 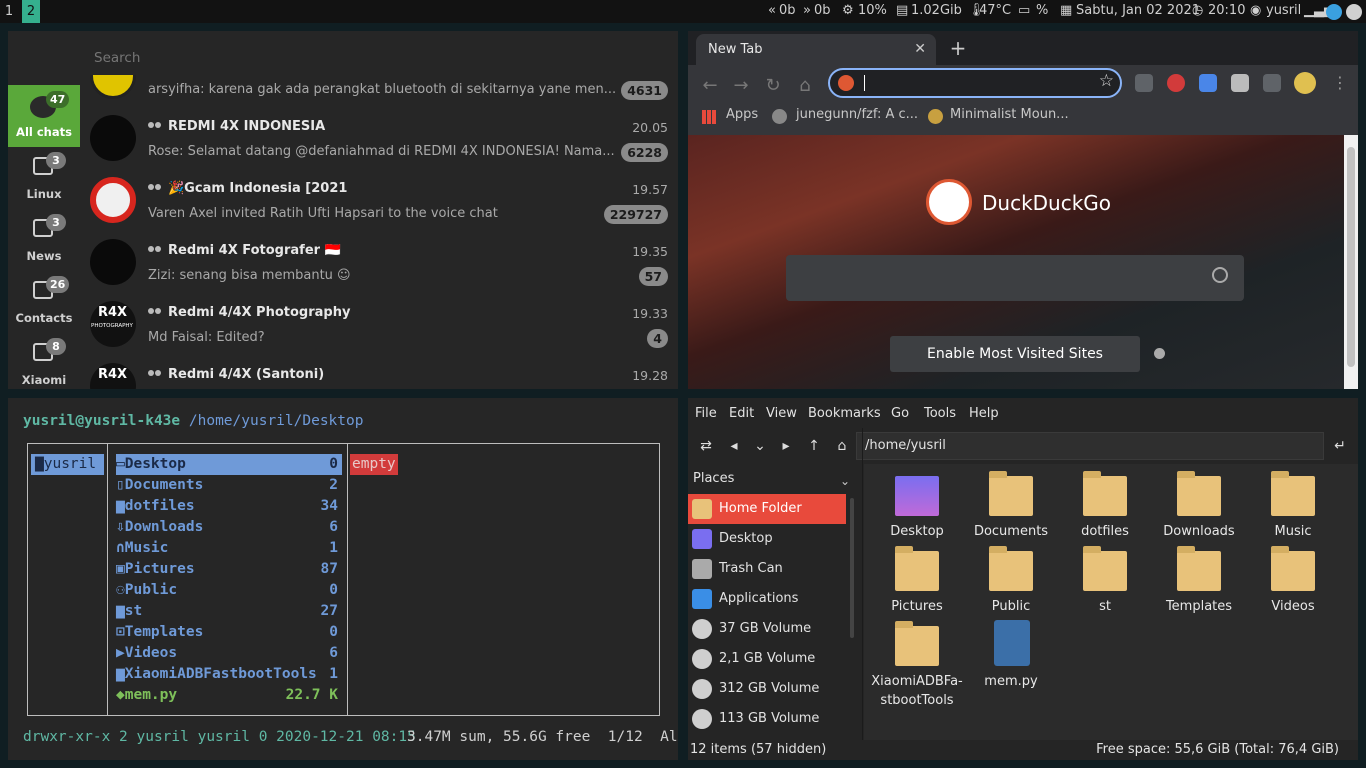 I want to click on ddg-search-input, so click(x=1015, y=278).